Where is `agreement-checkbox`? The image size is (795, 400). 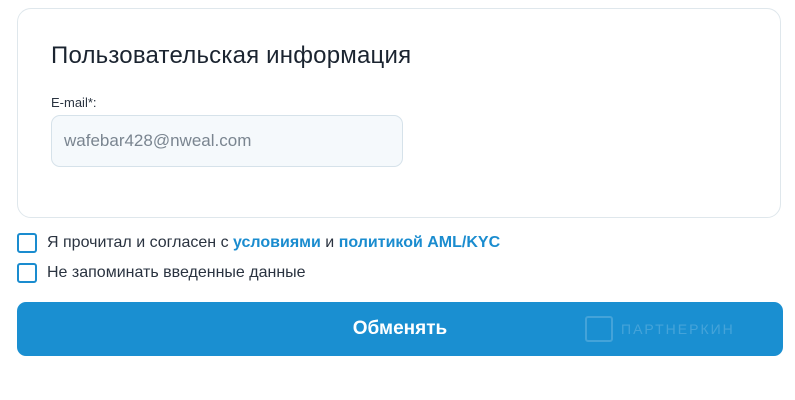 agreement-checkbox is located at coordinates (27, 243).